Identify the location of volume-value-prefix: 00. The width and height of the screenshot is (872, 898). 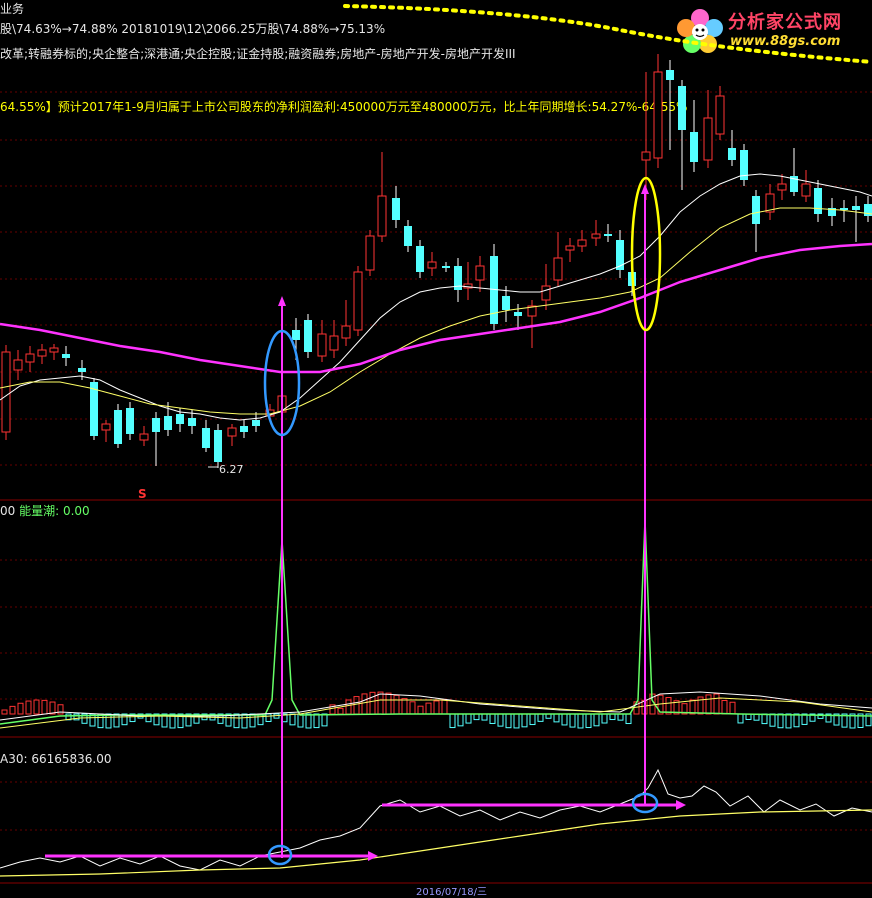
(8, 511).